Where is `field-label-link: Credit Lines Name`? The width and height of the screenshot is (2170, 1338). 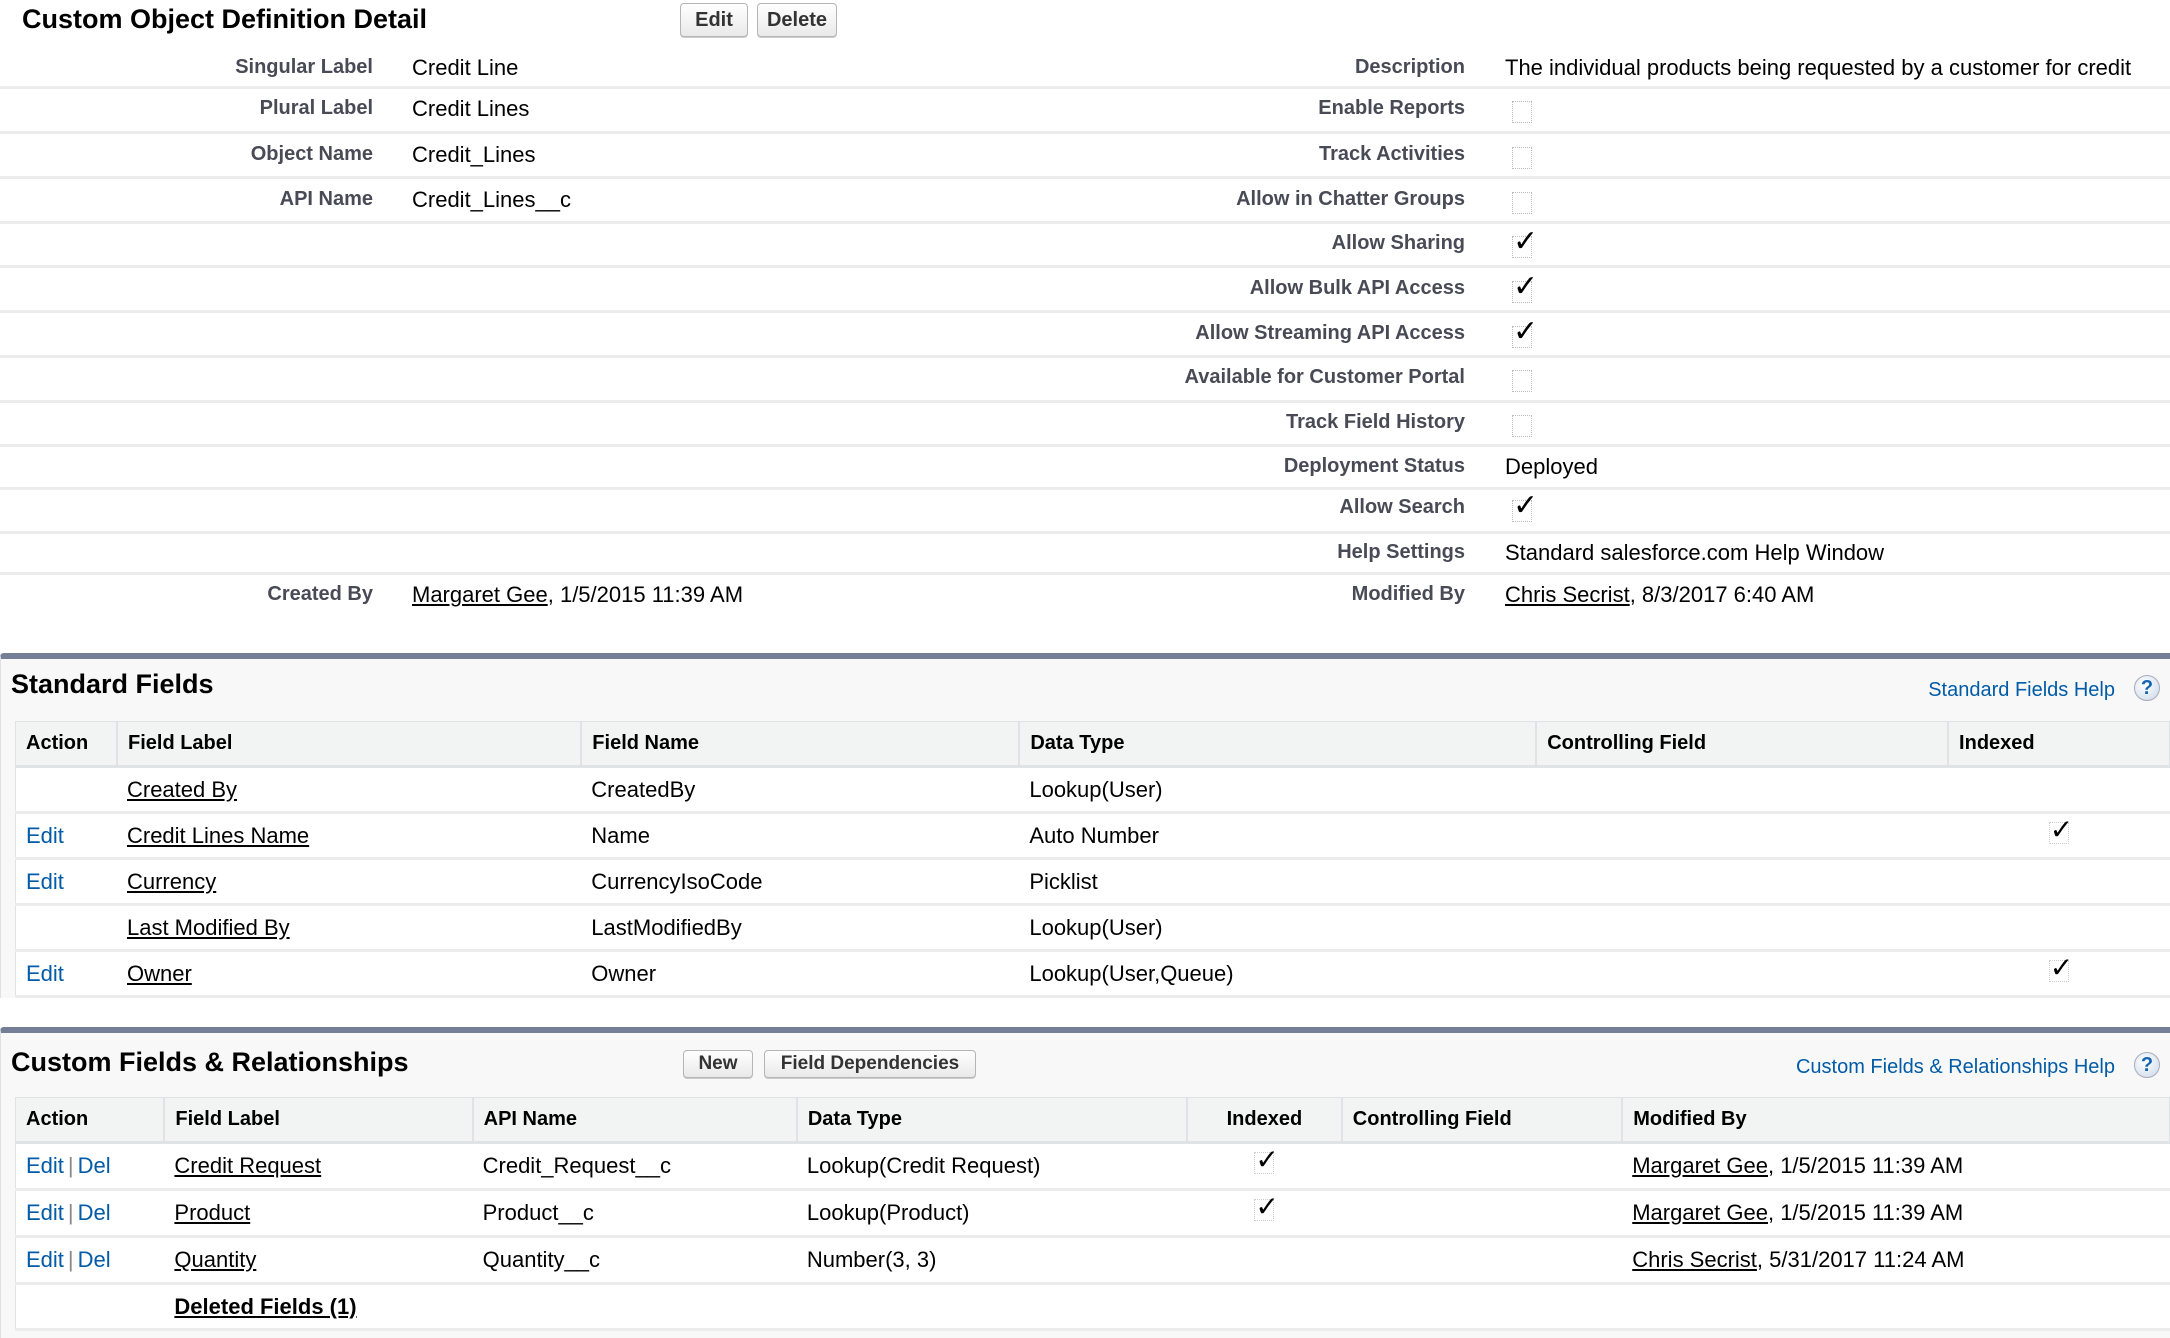
field-label-link: Credit Lines Name is located at coordinates (218, 835).